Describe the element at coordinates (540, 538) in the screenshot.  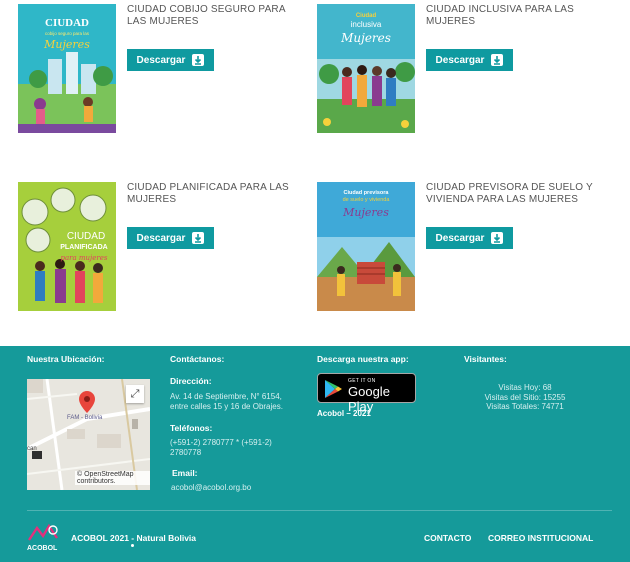
I see `institutional-mail-link: CORREO INSTITUCIONAL` at that location.